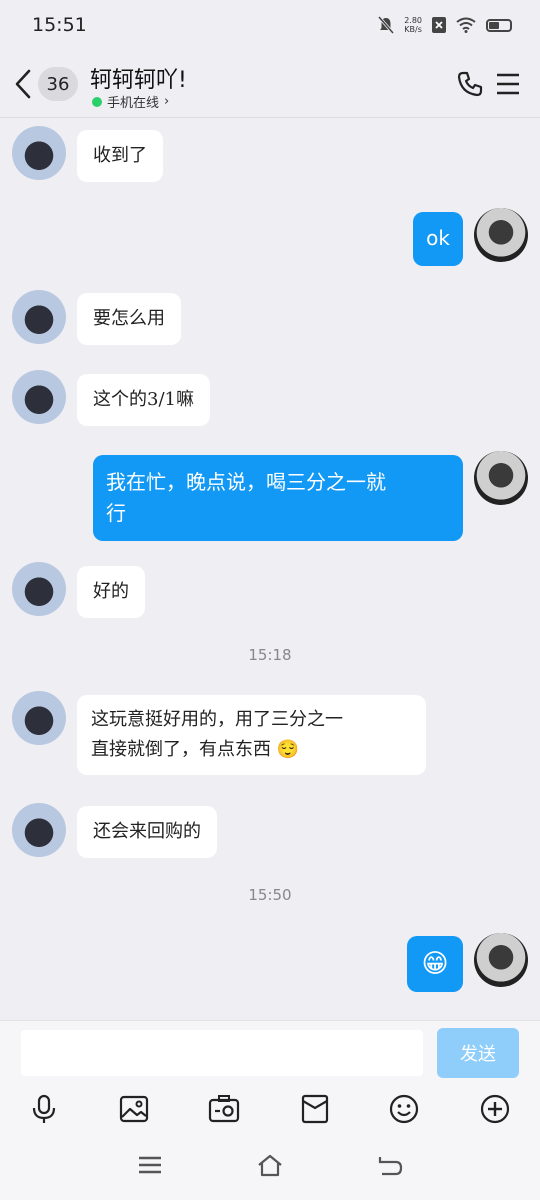 The image size is (540, 1200). What do you see at coordinates (495, 1109) in the screenshot?
I see `plus-icon` at bounding box center [495, 1109].